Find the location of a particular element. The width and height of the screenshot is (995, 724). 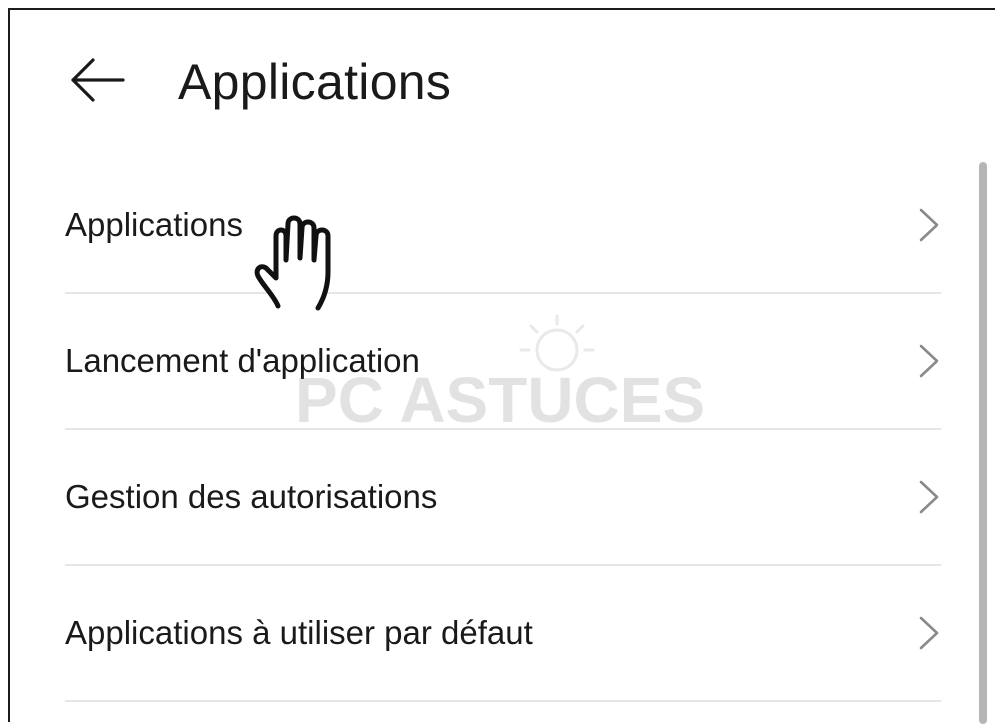

list-item-label: Applications is located at coordinates (154, 224).